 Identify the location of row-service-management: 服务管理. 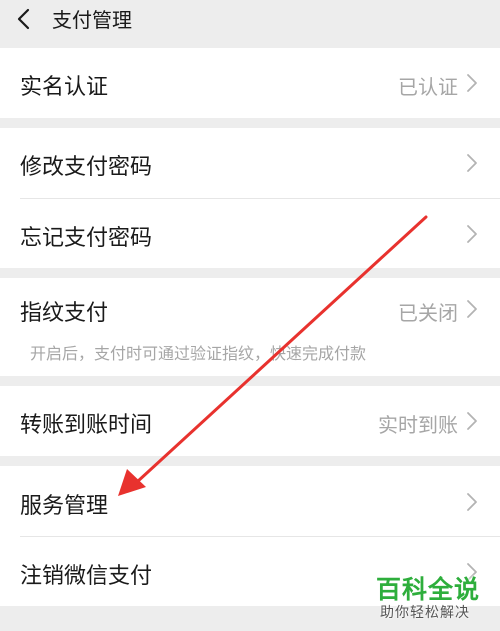
(250, 501).